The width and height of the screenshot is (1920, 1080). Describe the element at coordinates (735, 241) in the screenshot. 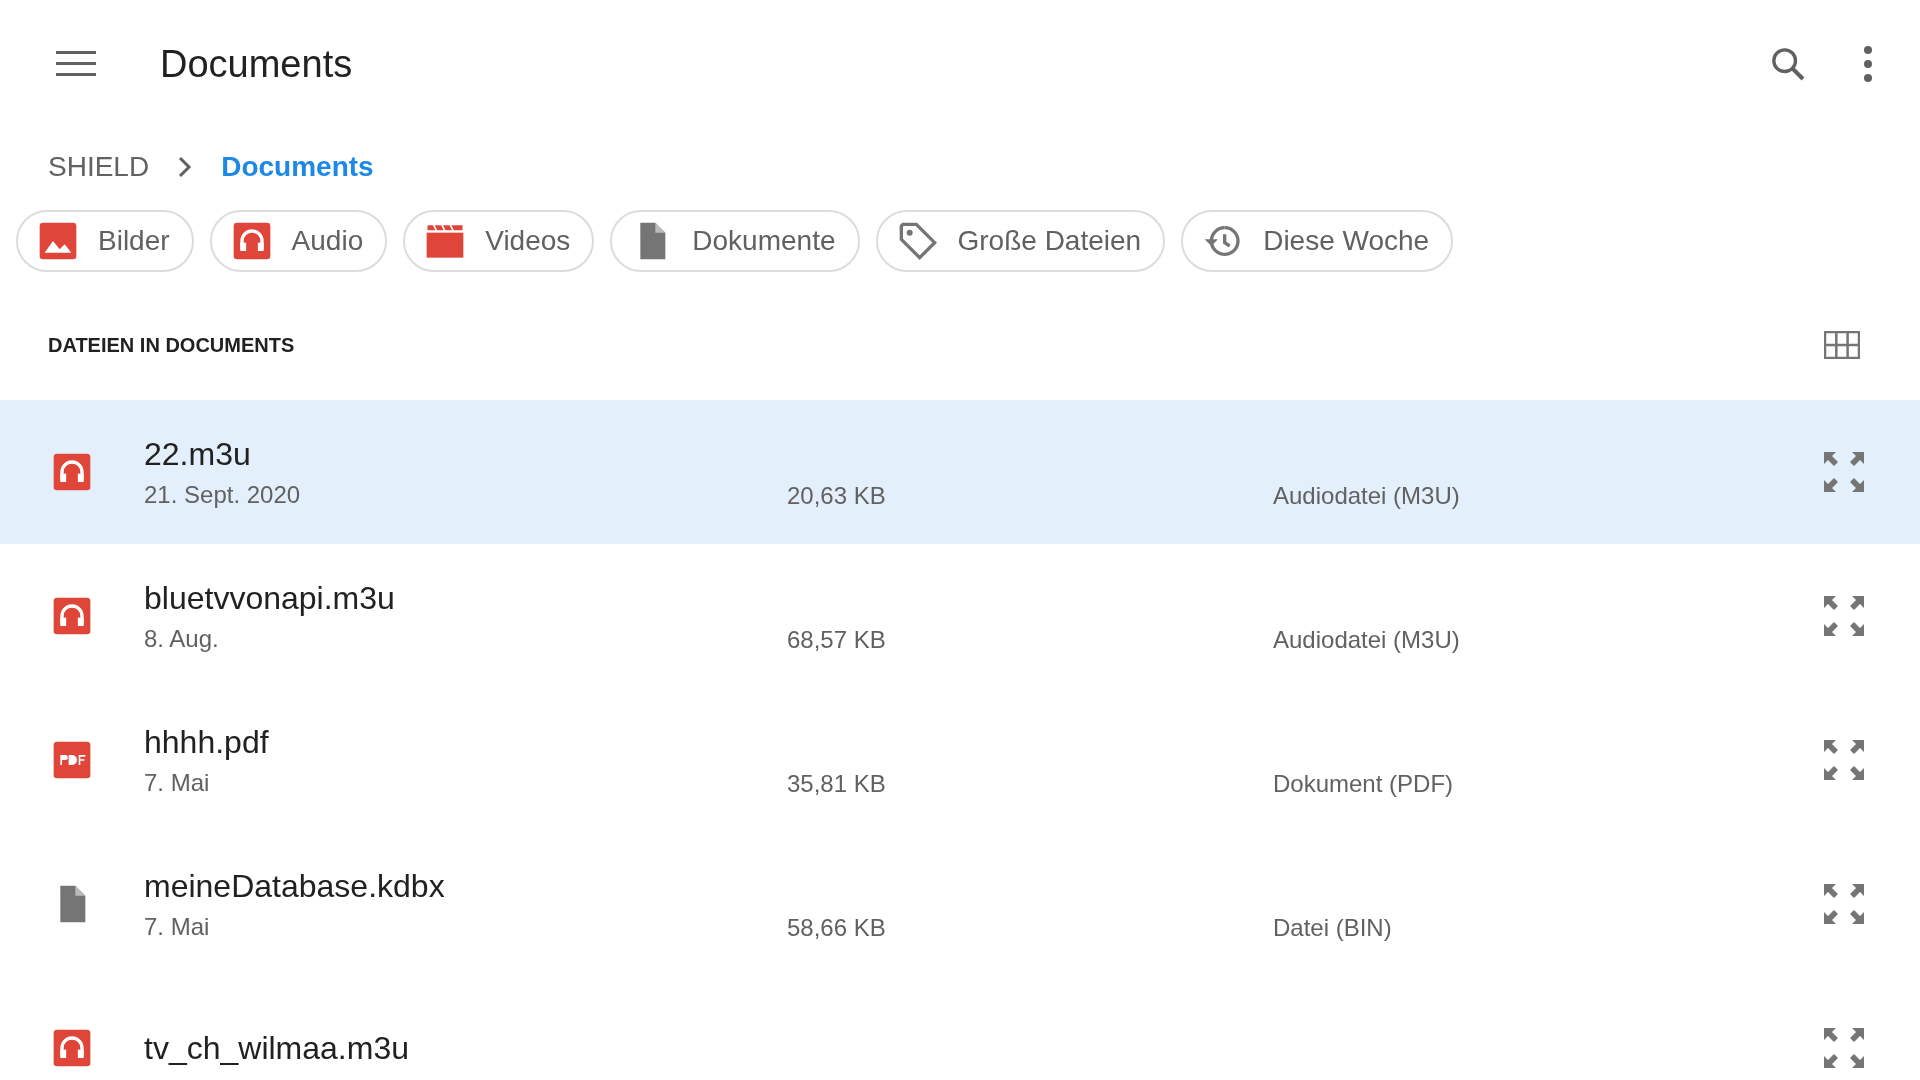

I see `filter-chip: Dokumente` at that location.